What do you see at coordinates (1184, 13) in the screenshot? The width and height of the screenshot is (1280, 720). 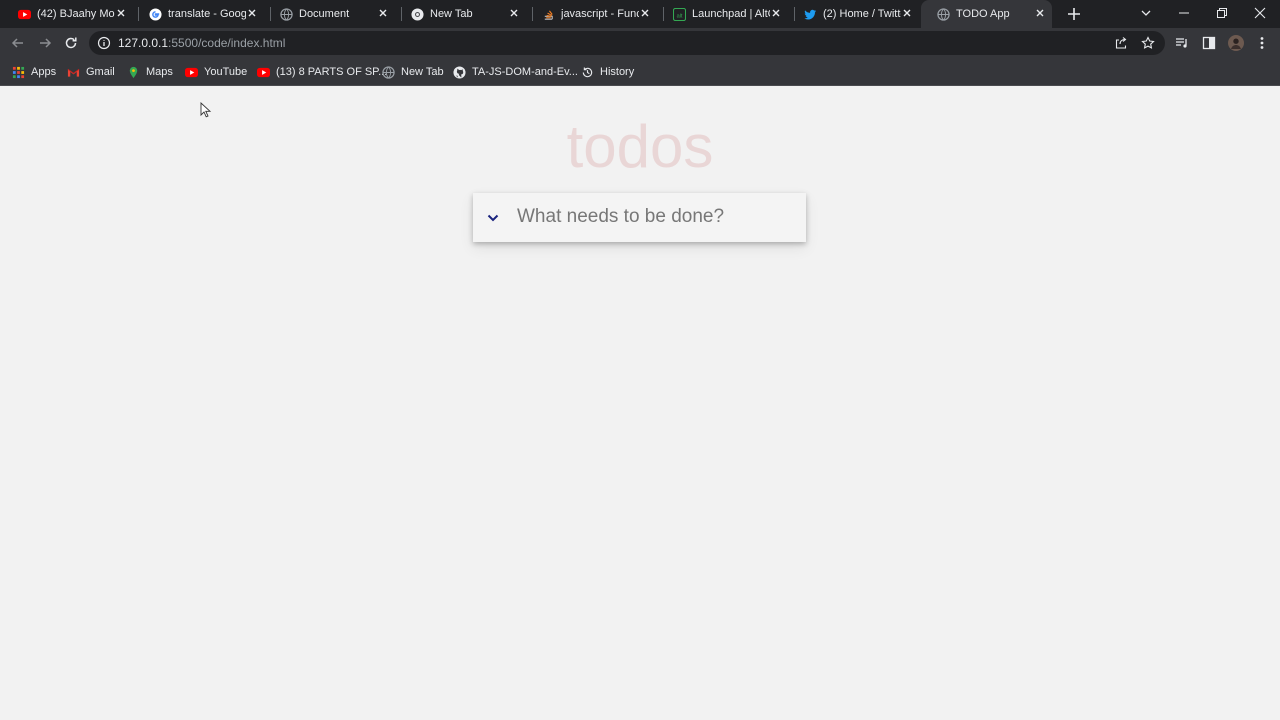 I see `minimize-icon` at bounding box center [1184, 13].